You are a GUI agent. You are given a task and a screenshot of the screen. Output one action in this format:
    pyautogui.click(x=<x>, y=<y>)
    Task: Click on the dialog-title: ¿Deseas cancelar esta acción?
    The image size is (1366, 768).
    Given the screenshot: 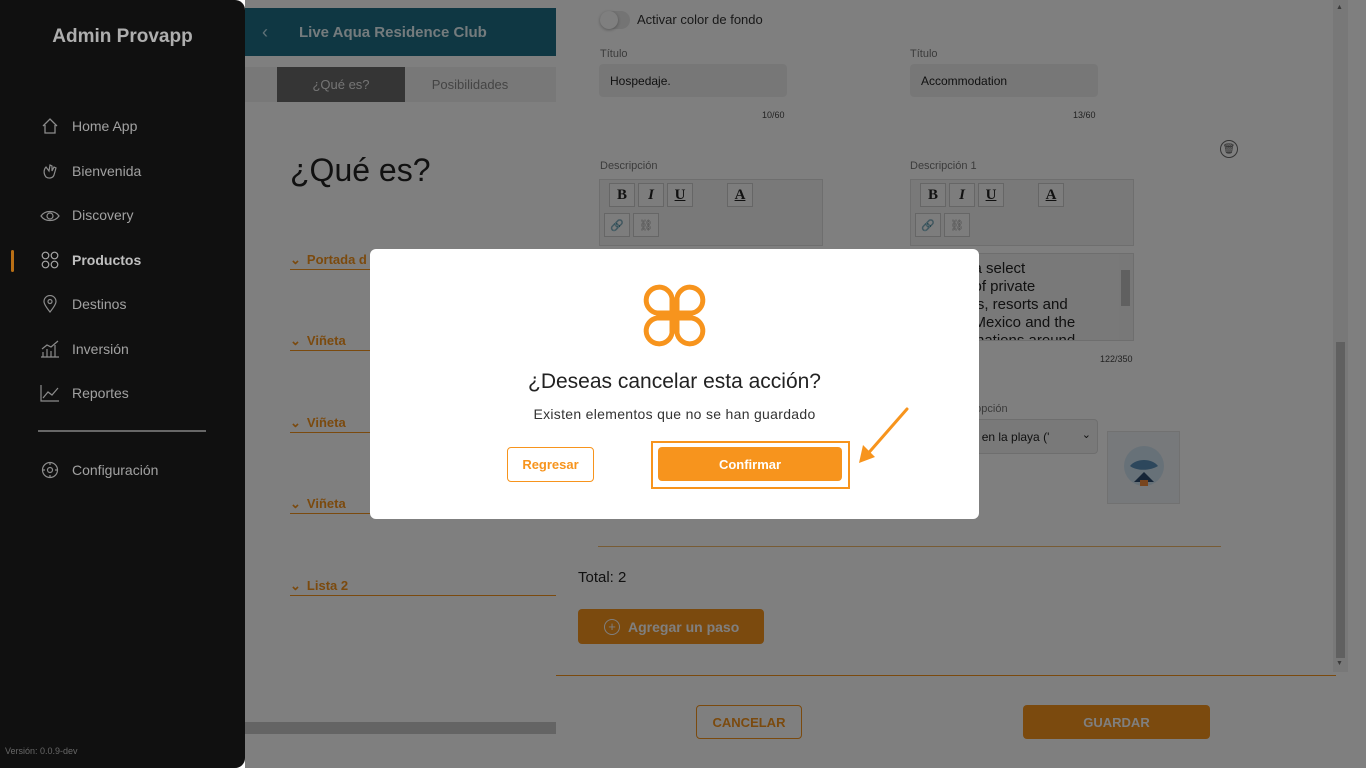 What is the action you would take?
    pyautogui.click(x=674, y=381)
    